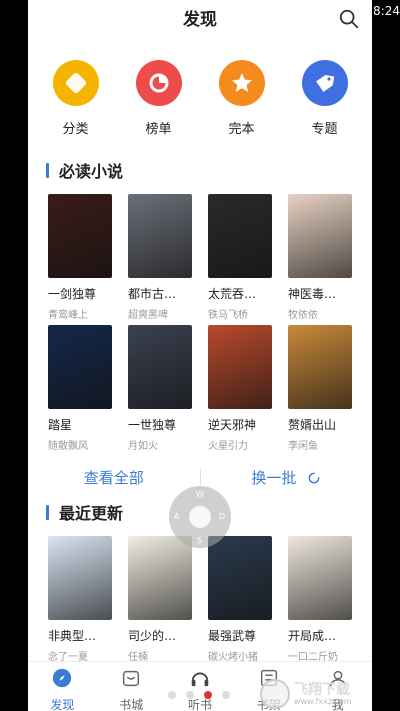 The height and width of the screenshot is (711, 400). What do you see at coordinates (131, 704) in the screenshot?
I see `tab-label: 书城` at bounding box center [131, 704].